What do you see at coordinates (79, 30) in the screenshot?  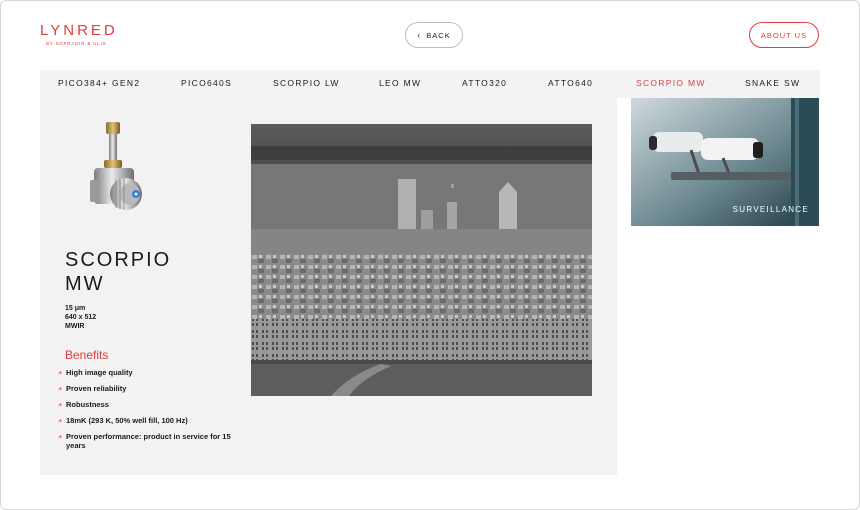 I see `logo-text: LYNRED` at bounding box center [79, 30].